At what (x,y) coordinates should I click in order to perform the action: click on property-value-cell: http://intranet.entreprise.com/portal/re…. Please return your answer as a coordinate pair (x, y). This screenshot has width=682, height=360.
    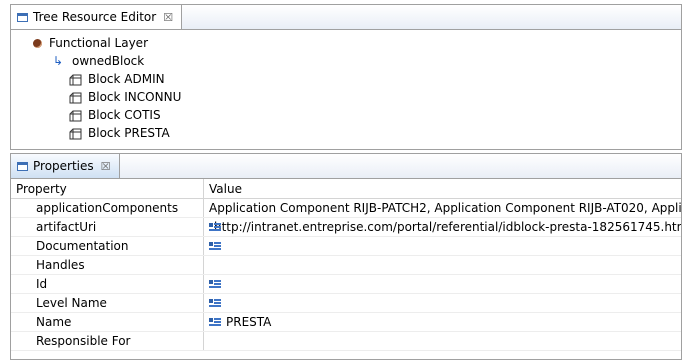
    Looking at the image, I should click on (442, 227).